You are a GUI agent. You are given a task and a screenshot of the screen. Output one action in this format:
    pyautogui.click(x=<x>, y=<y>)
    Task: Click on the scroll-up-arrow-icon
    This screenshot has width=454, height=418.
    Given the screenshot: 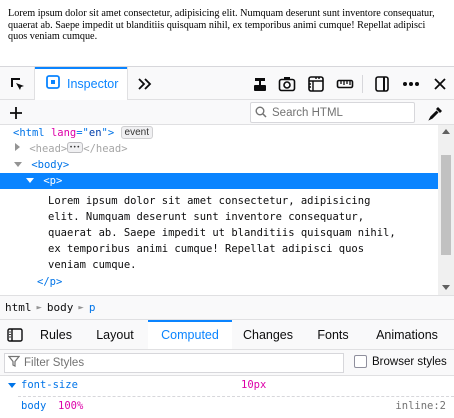 What is the action you would take?
    pyautogui.click(x=446, y=131)
    